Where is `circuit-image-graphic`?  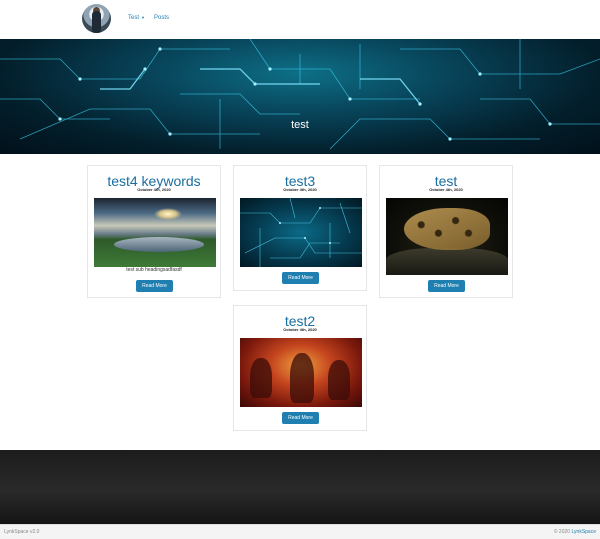 circuit-image-graphic is located at coordinates (301, 232).